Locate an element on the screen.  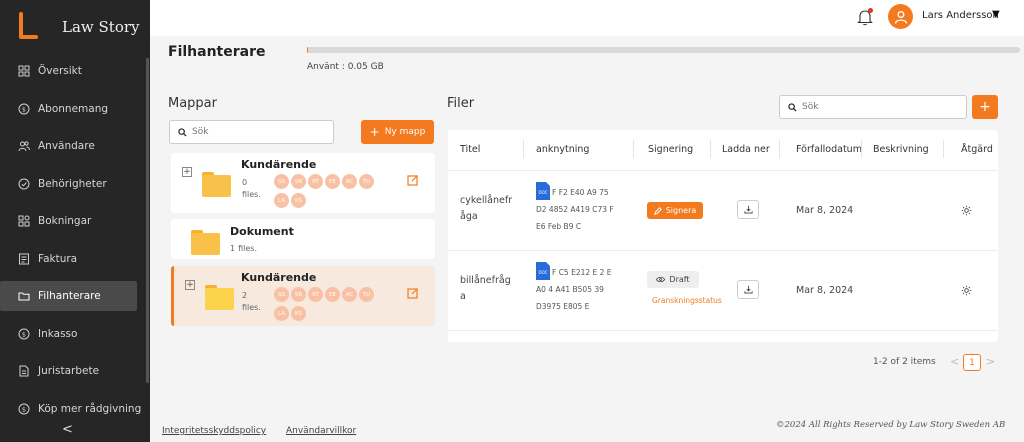
column-header-signering: Signering is located at coordinates (670, 149).